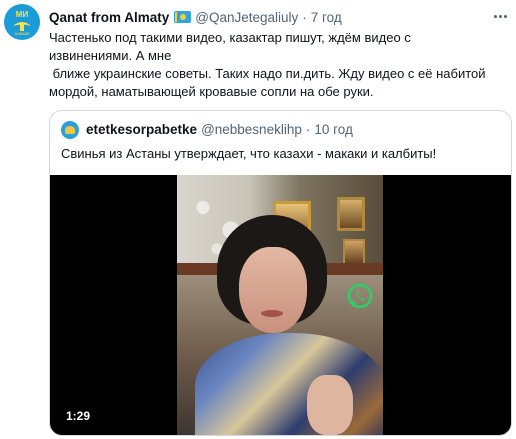  Describe the element at coordinates (22, 22) in the screenshot. I see `user-avatar: МИ Э-ВАШЕ` at that location.